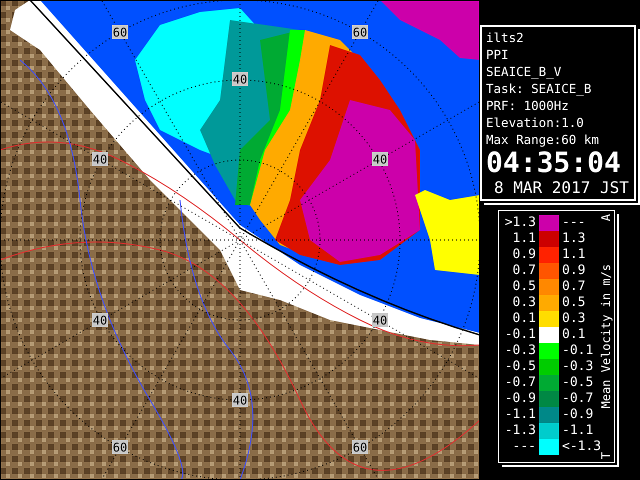 This screenshot has height=480, width=640. I want to click on scan-date: 8 MAR 2017 JST, so click(561, 187).